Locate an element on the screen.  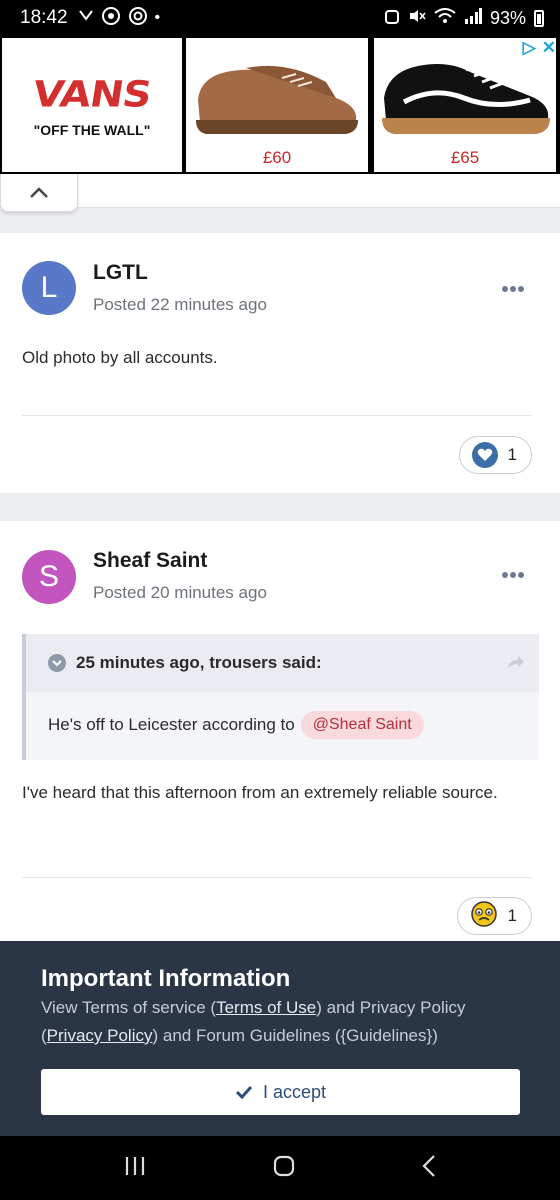
missed-call-icon is located at coordinates (86, 18).